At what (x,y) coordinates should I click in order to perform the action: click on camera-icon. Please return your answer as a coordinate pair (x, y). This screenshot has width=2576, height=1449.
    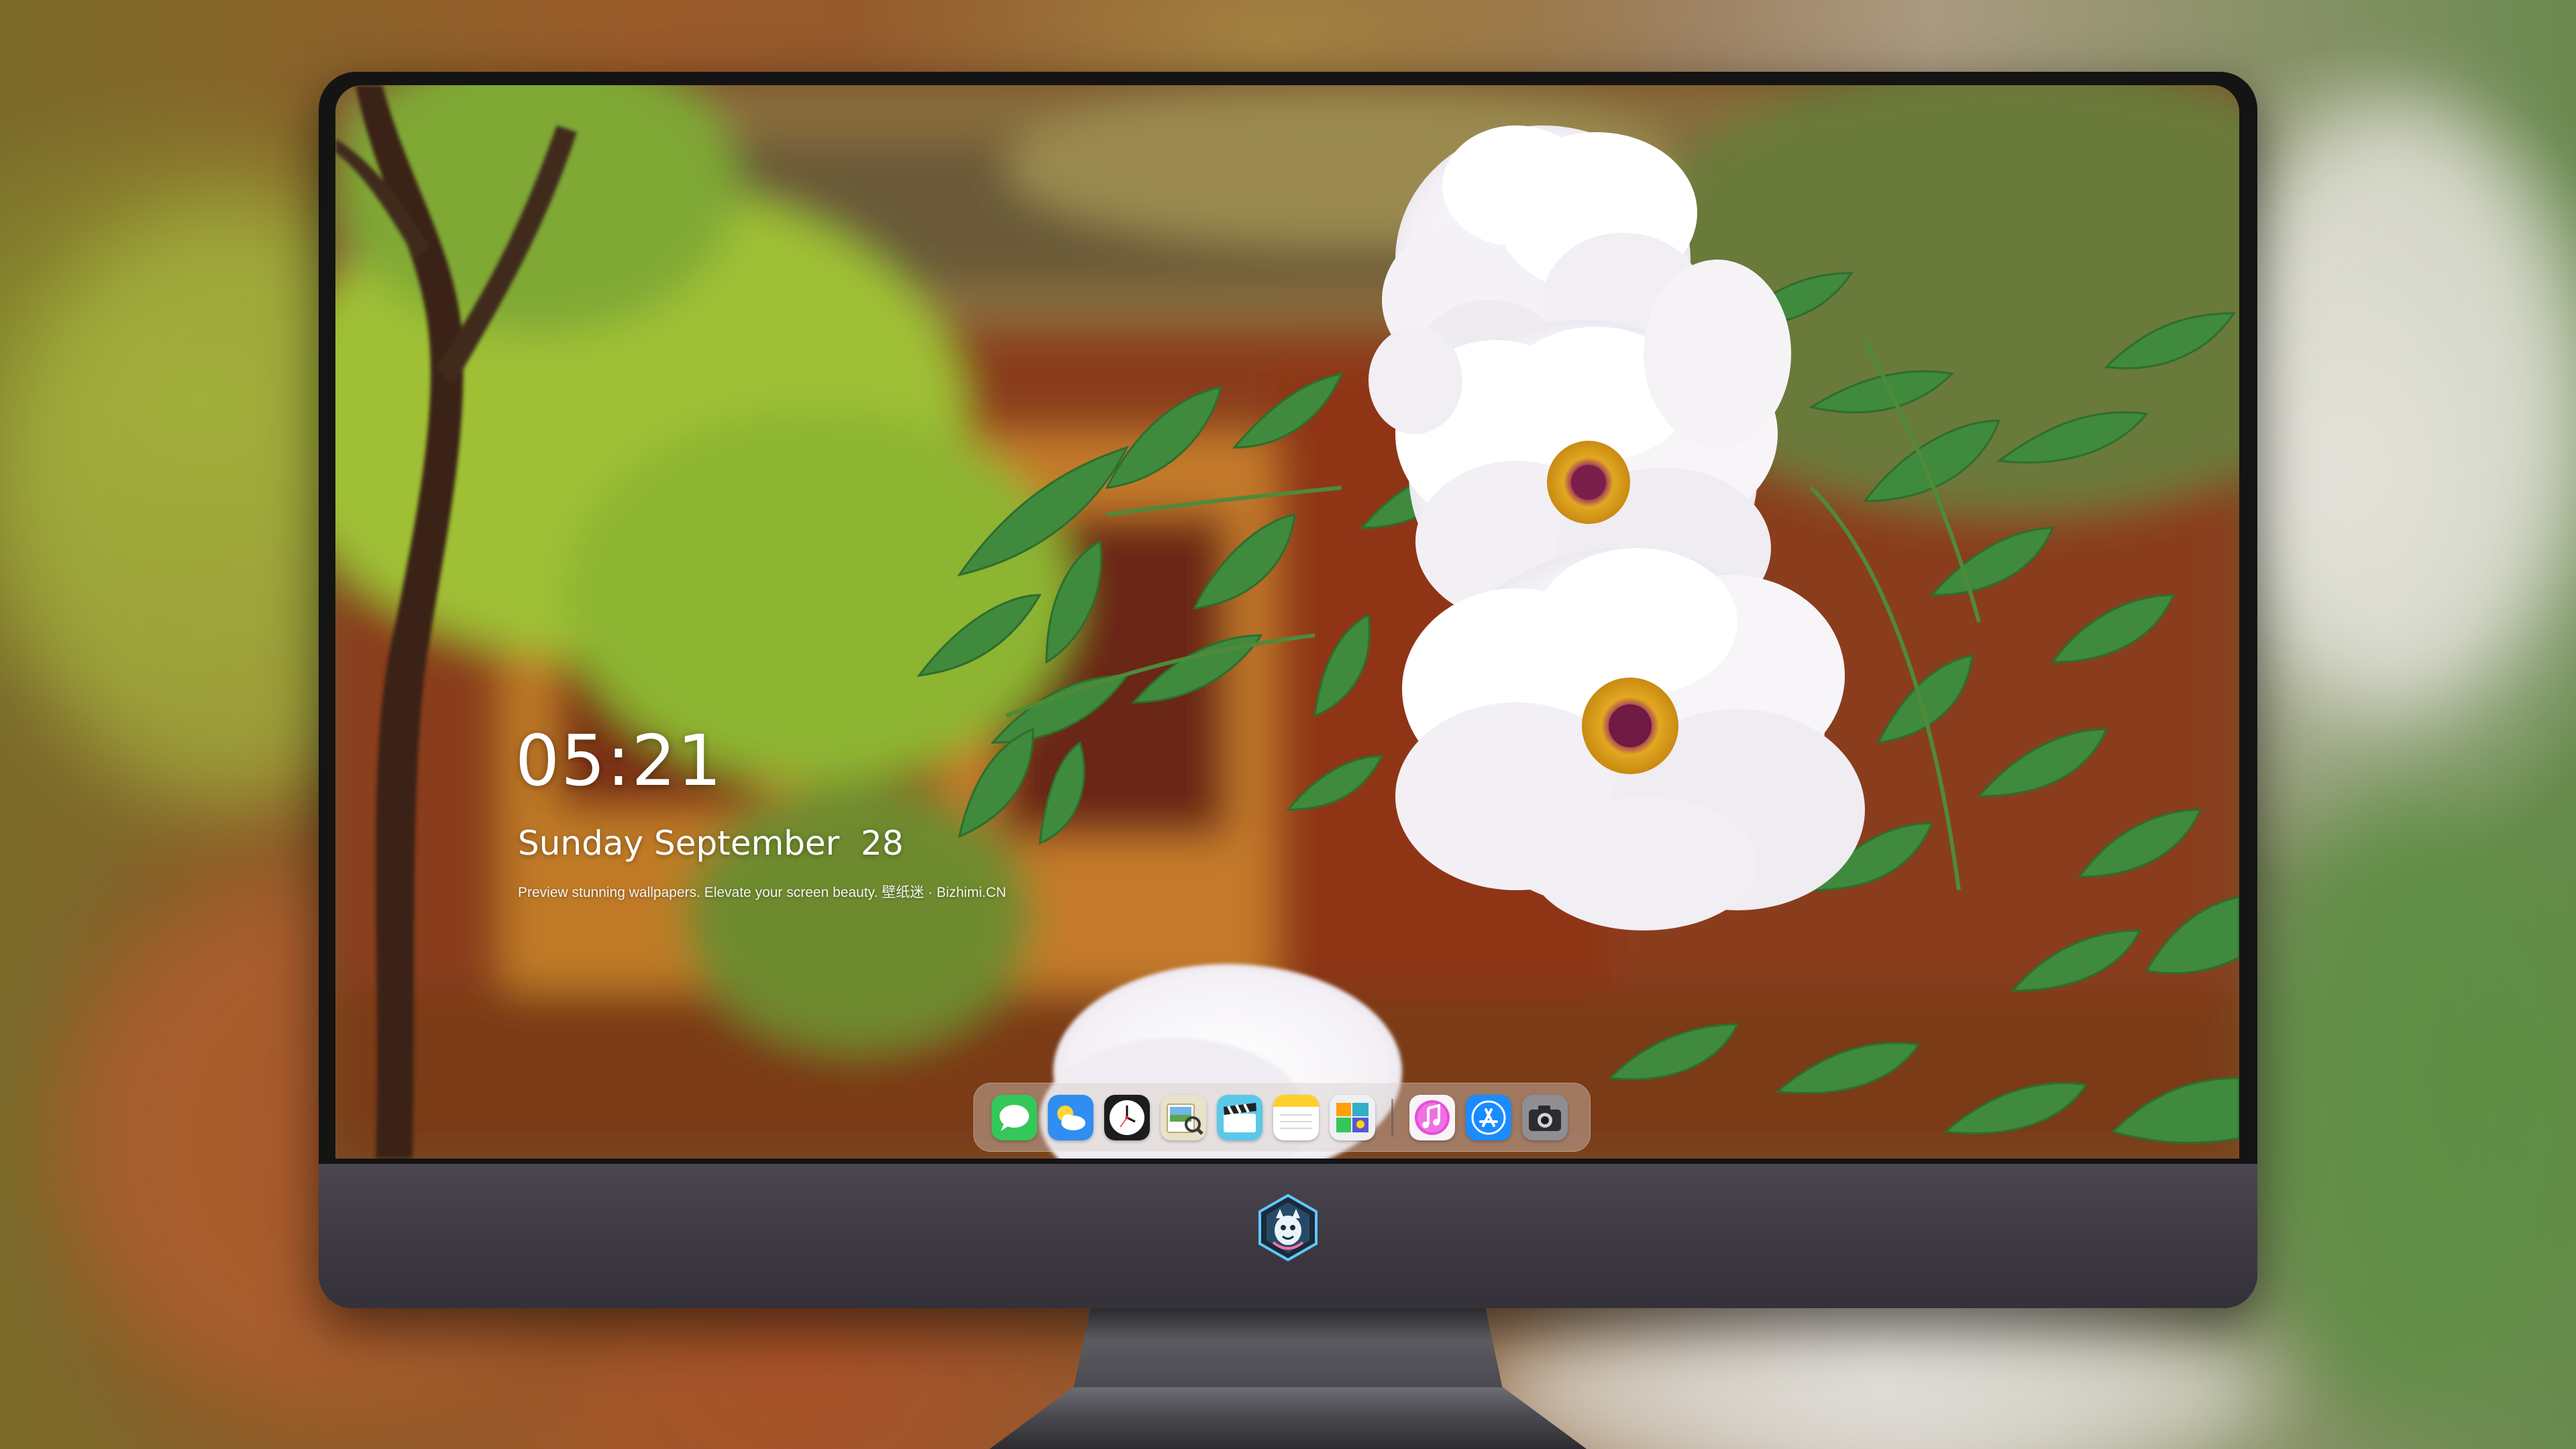
    Looking at the image, I should click on (1545, 1117).